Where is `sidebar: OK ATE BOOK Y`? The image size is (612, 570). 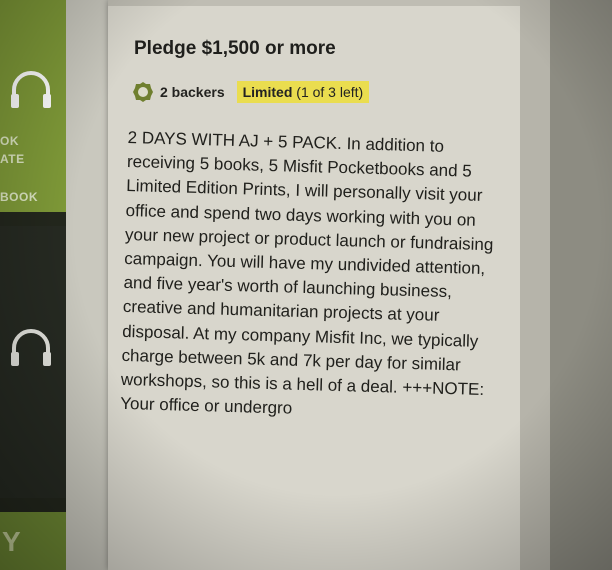
sidebar: OK ATE BOOK Y is located at coordinates (35, 285).